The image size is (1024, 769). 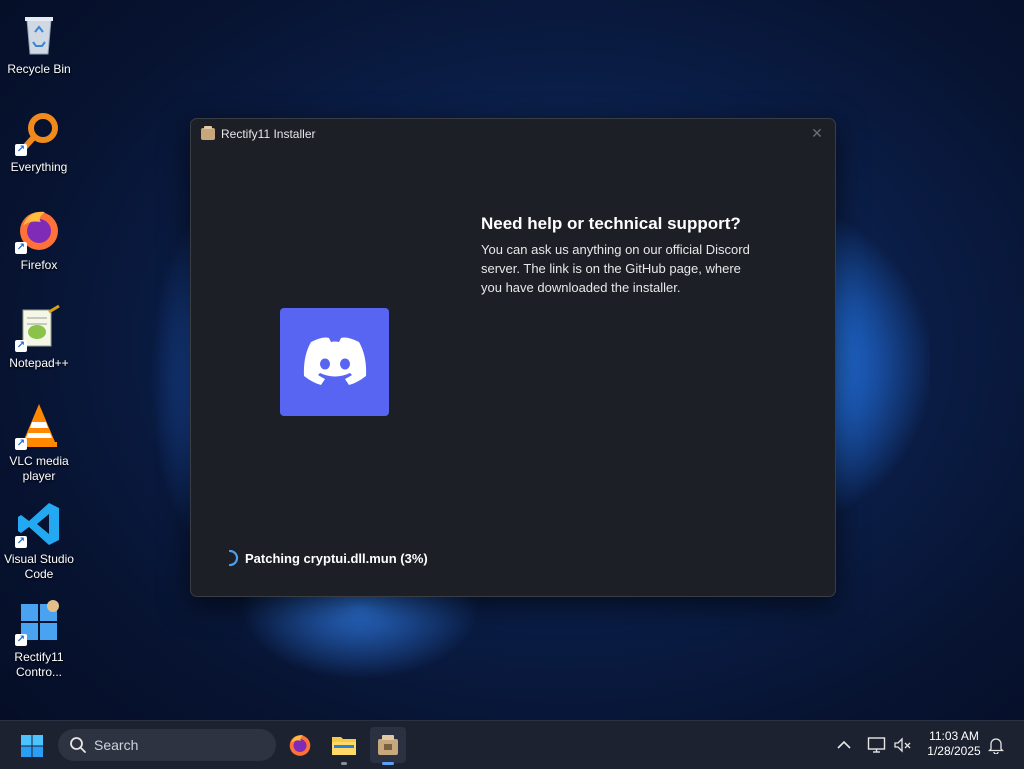 I want to click on rectify11-control-icon: ↗, so click(x=39, y=622).